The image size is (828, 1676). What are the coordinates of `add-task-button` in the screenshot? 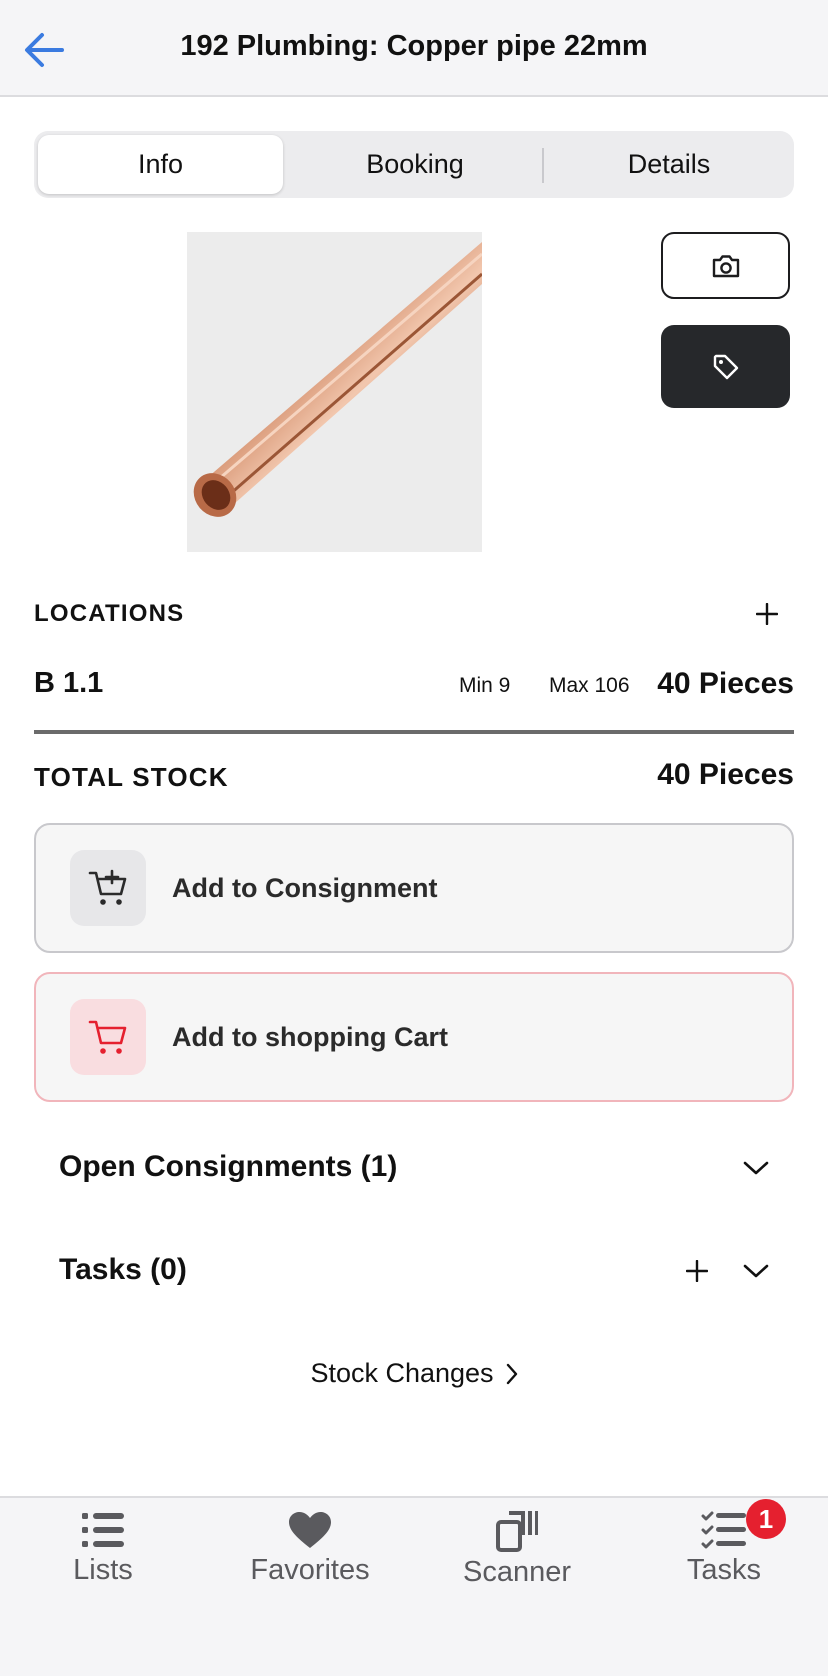 It's located at (697, 1271).